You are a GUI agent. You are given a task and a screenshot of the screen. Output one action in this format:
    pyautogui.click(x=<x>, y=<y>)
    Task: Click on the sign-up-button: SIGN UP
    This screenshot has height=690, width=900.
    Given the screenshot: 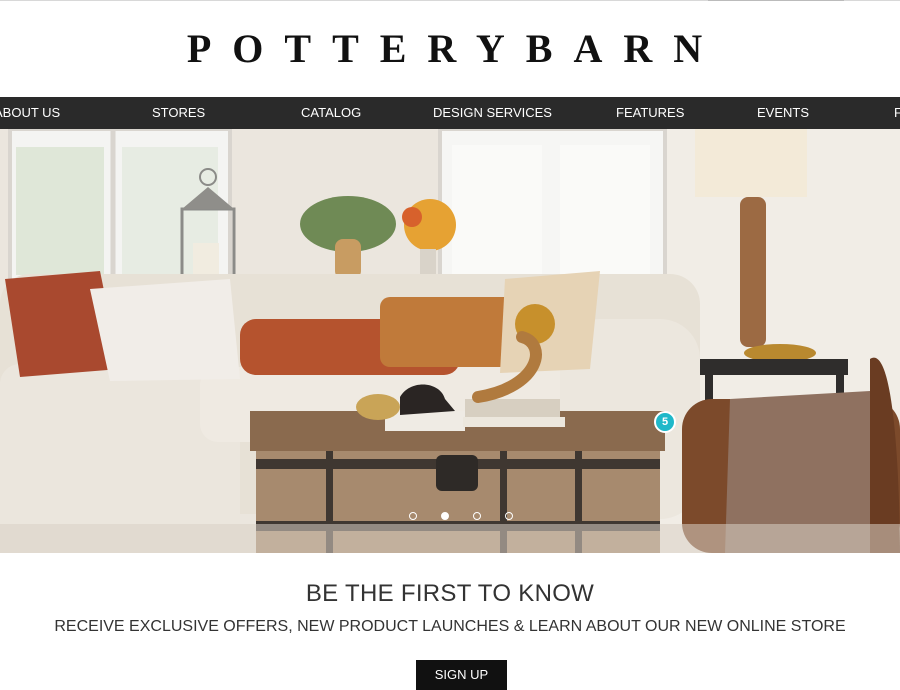 What is the action you would take?
    pyautogui.click(x=461, y=675)
    